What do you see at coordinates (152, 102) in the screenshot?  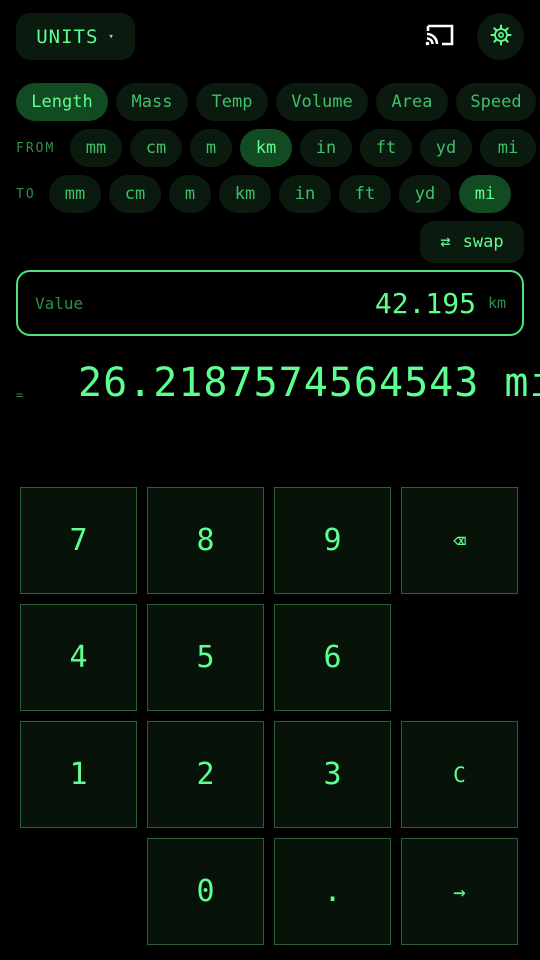 I see `tab-mass: Mass` at bounding box center [152, 102].